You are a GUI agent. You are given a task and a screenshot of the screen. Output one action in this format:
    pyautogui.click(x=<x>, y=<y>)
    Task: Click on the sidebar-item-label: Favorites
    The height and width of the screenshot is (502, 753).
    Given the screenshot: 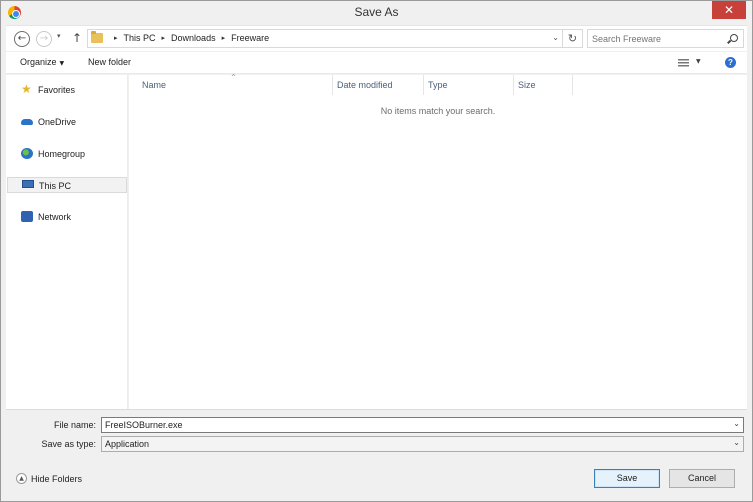 What is the action you would take?
    pyautogui.click(x=57, y=90)
    